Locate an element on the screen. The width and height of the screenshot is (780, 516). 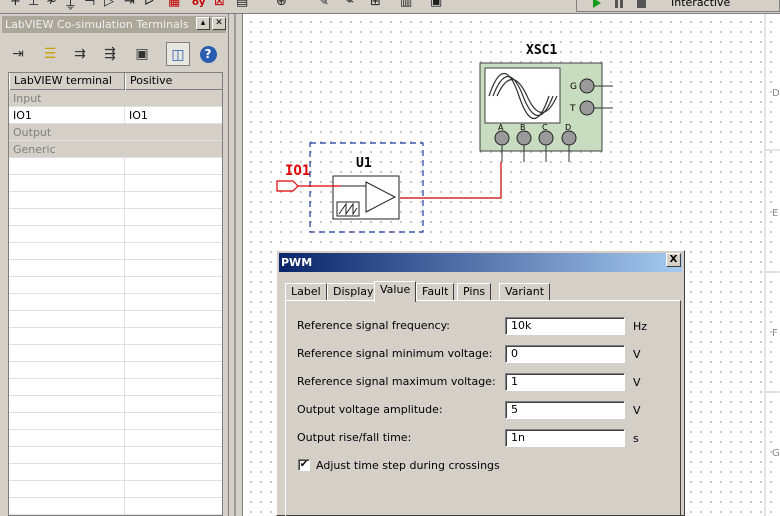
dialog-title: PWM is located at coordinates (297, 262).